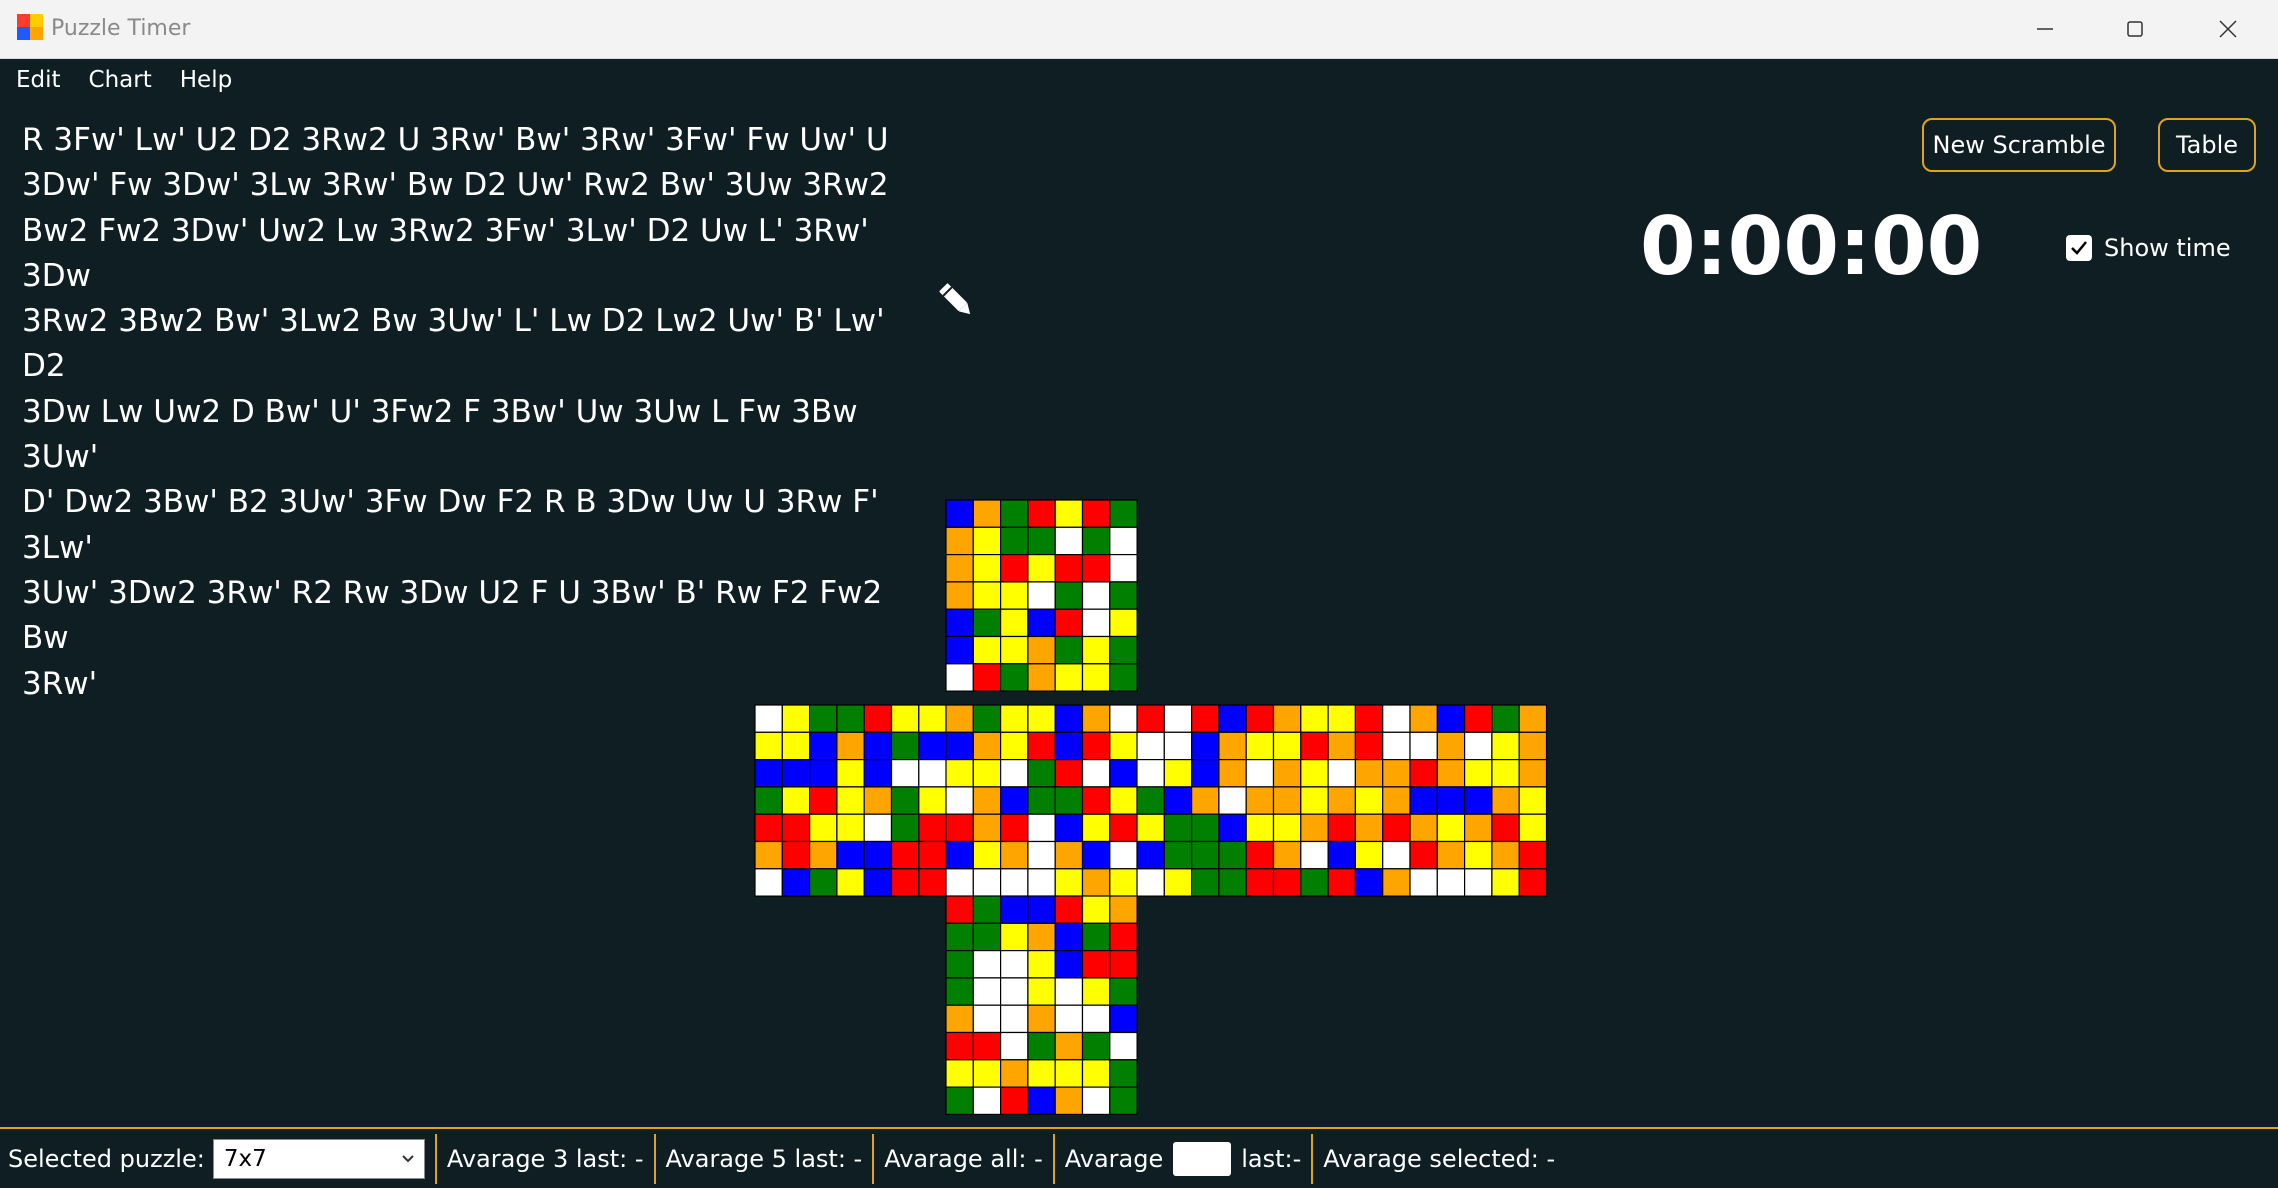  What do you see at coordinates (1202, 1158) in the screenshot?
I see `average-count-input` at bounding box center [1202, 1158].